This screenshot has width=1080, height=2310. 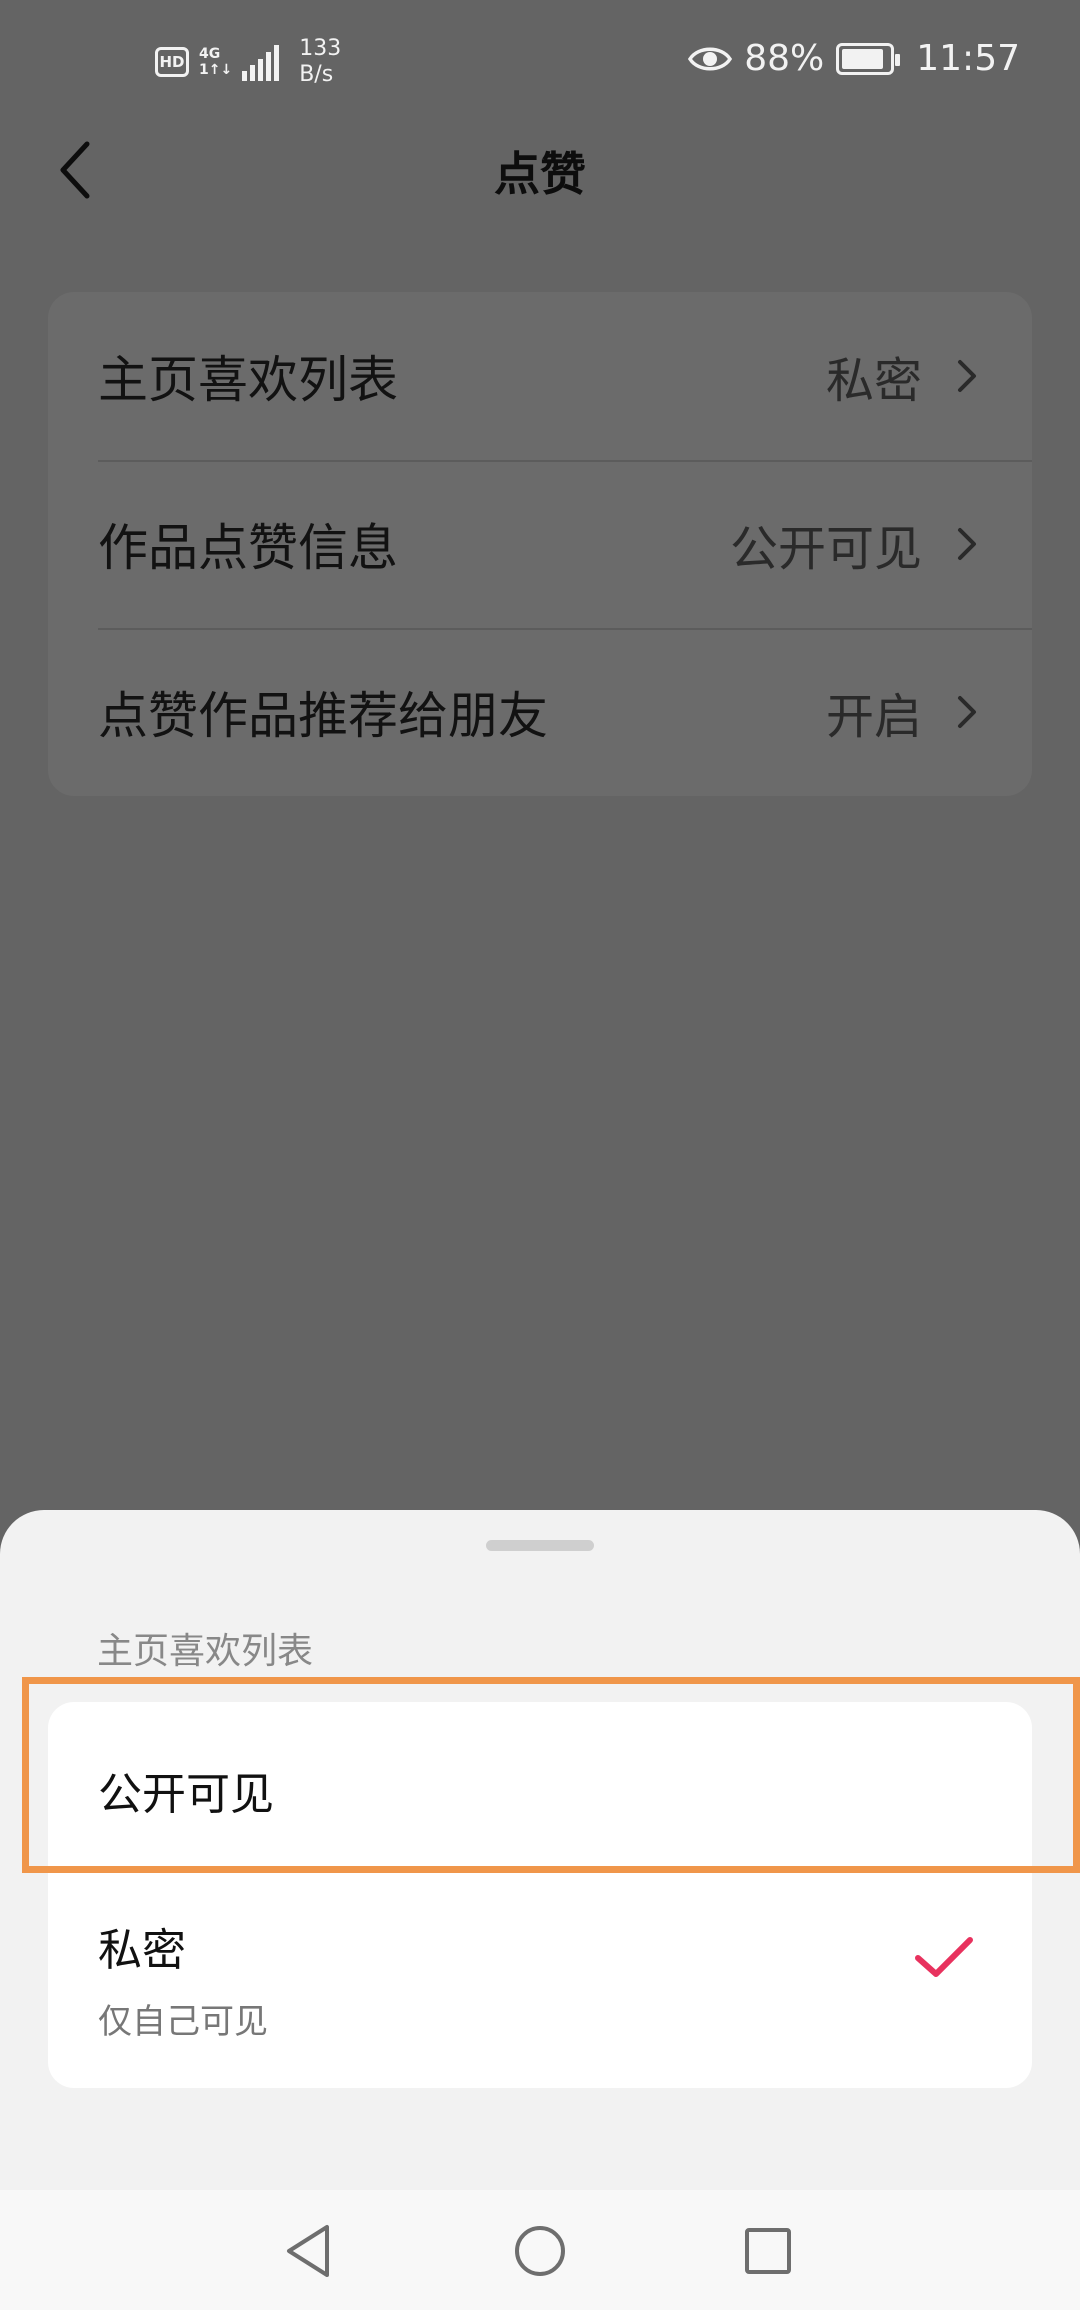 I want to click on setting-label: 主页喜欢列表, so click(x=248, y=380).